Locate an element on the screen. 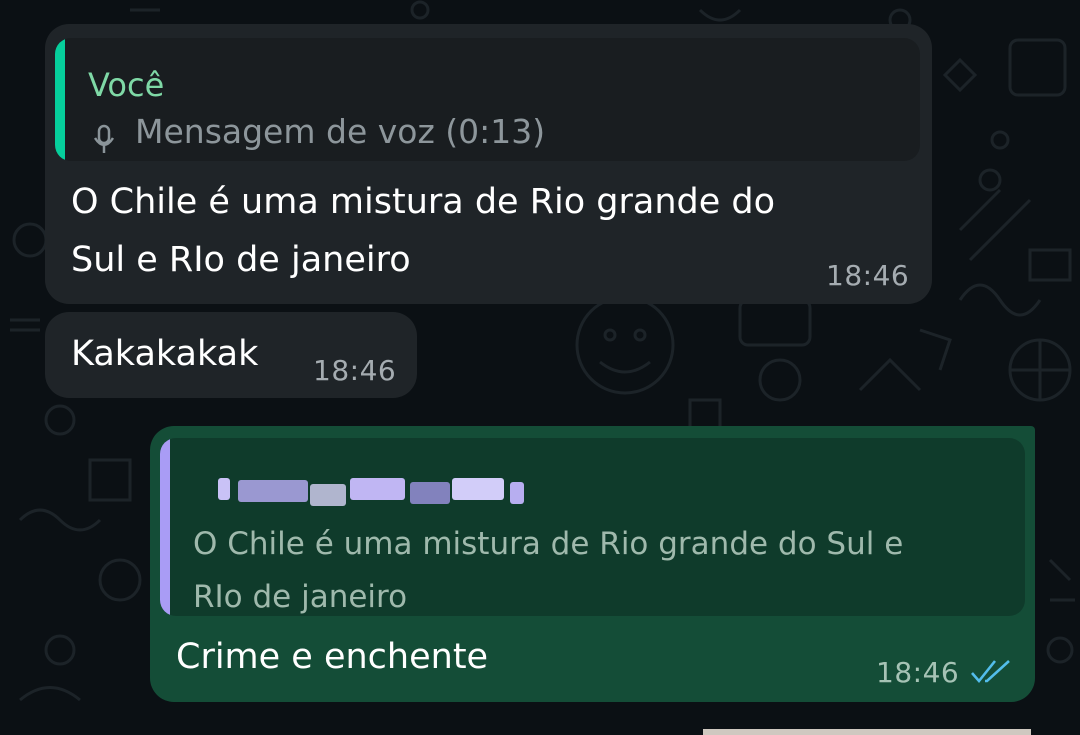 This screenshot has width=1080, height=735. quoted-message: Você Mensagem de voz (0:13) is located at coordinates (487, 99).